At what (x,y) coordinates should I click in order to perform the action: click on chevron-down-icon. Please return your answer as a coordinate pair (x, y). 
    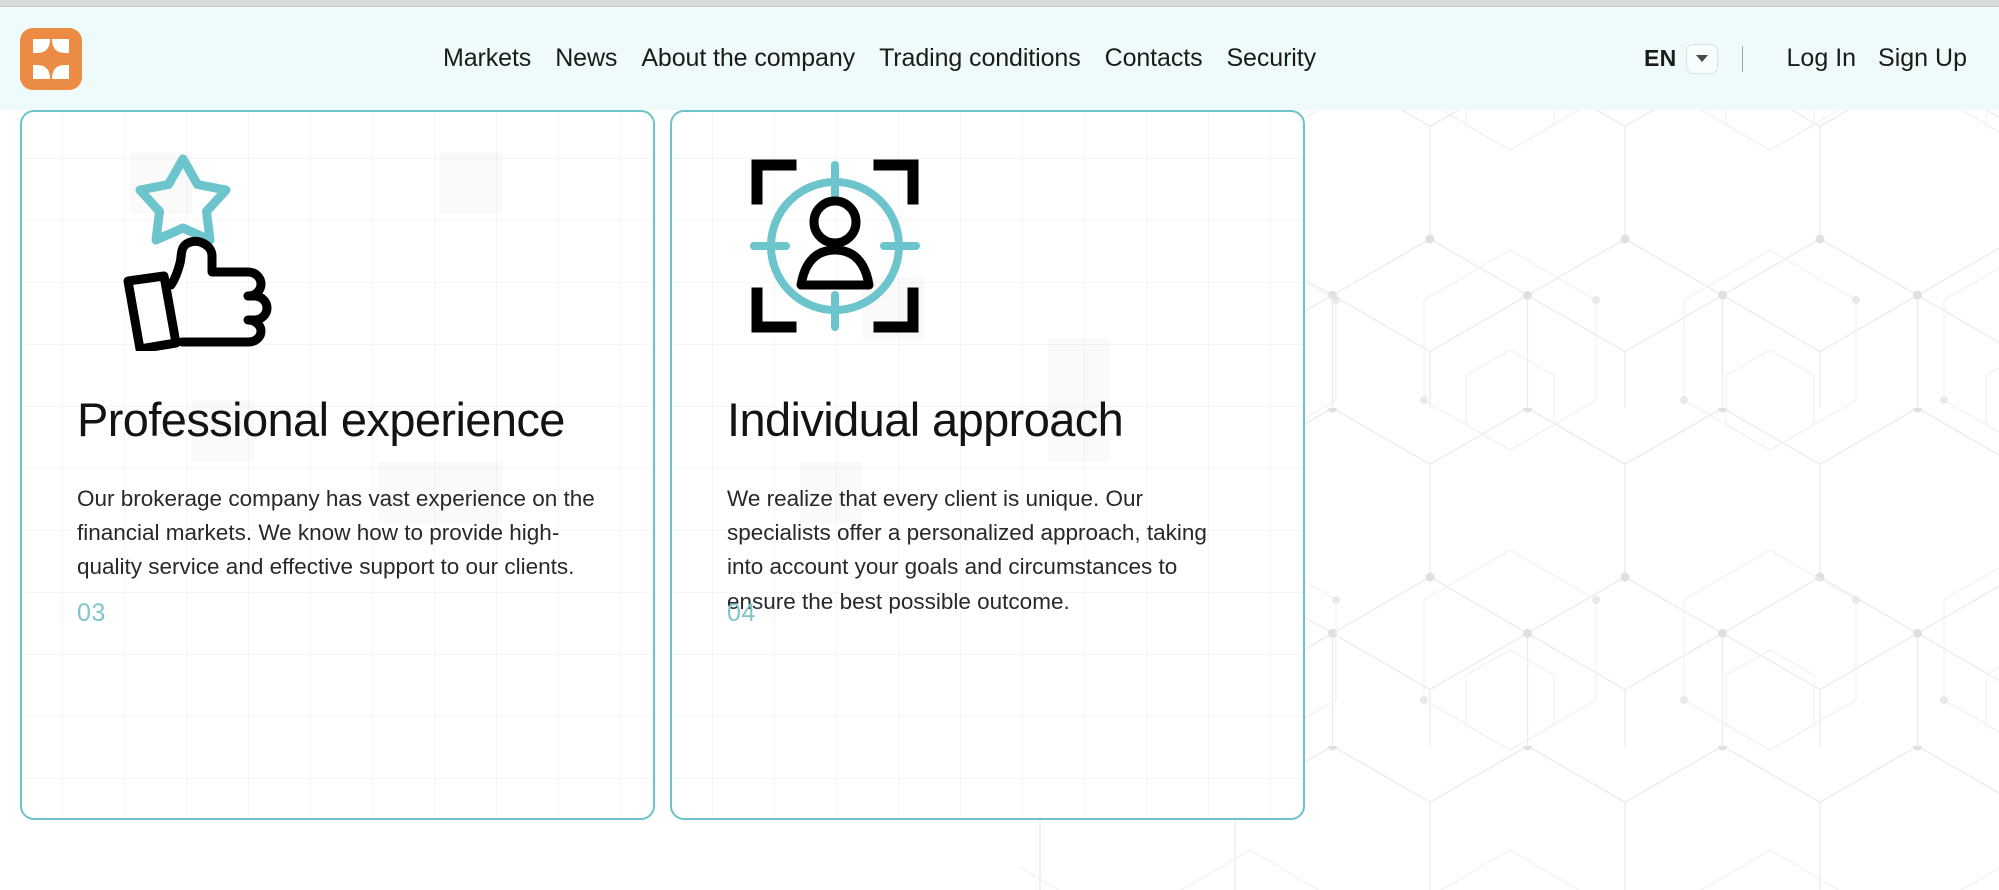
    Looking at the image, I should click on (1701, 58).